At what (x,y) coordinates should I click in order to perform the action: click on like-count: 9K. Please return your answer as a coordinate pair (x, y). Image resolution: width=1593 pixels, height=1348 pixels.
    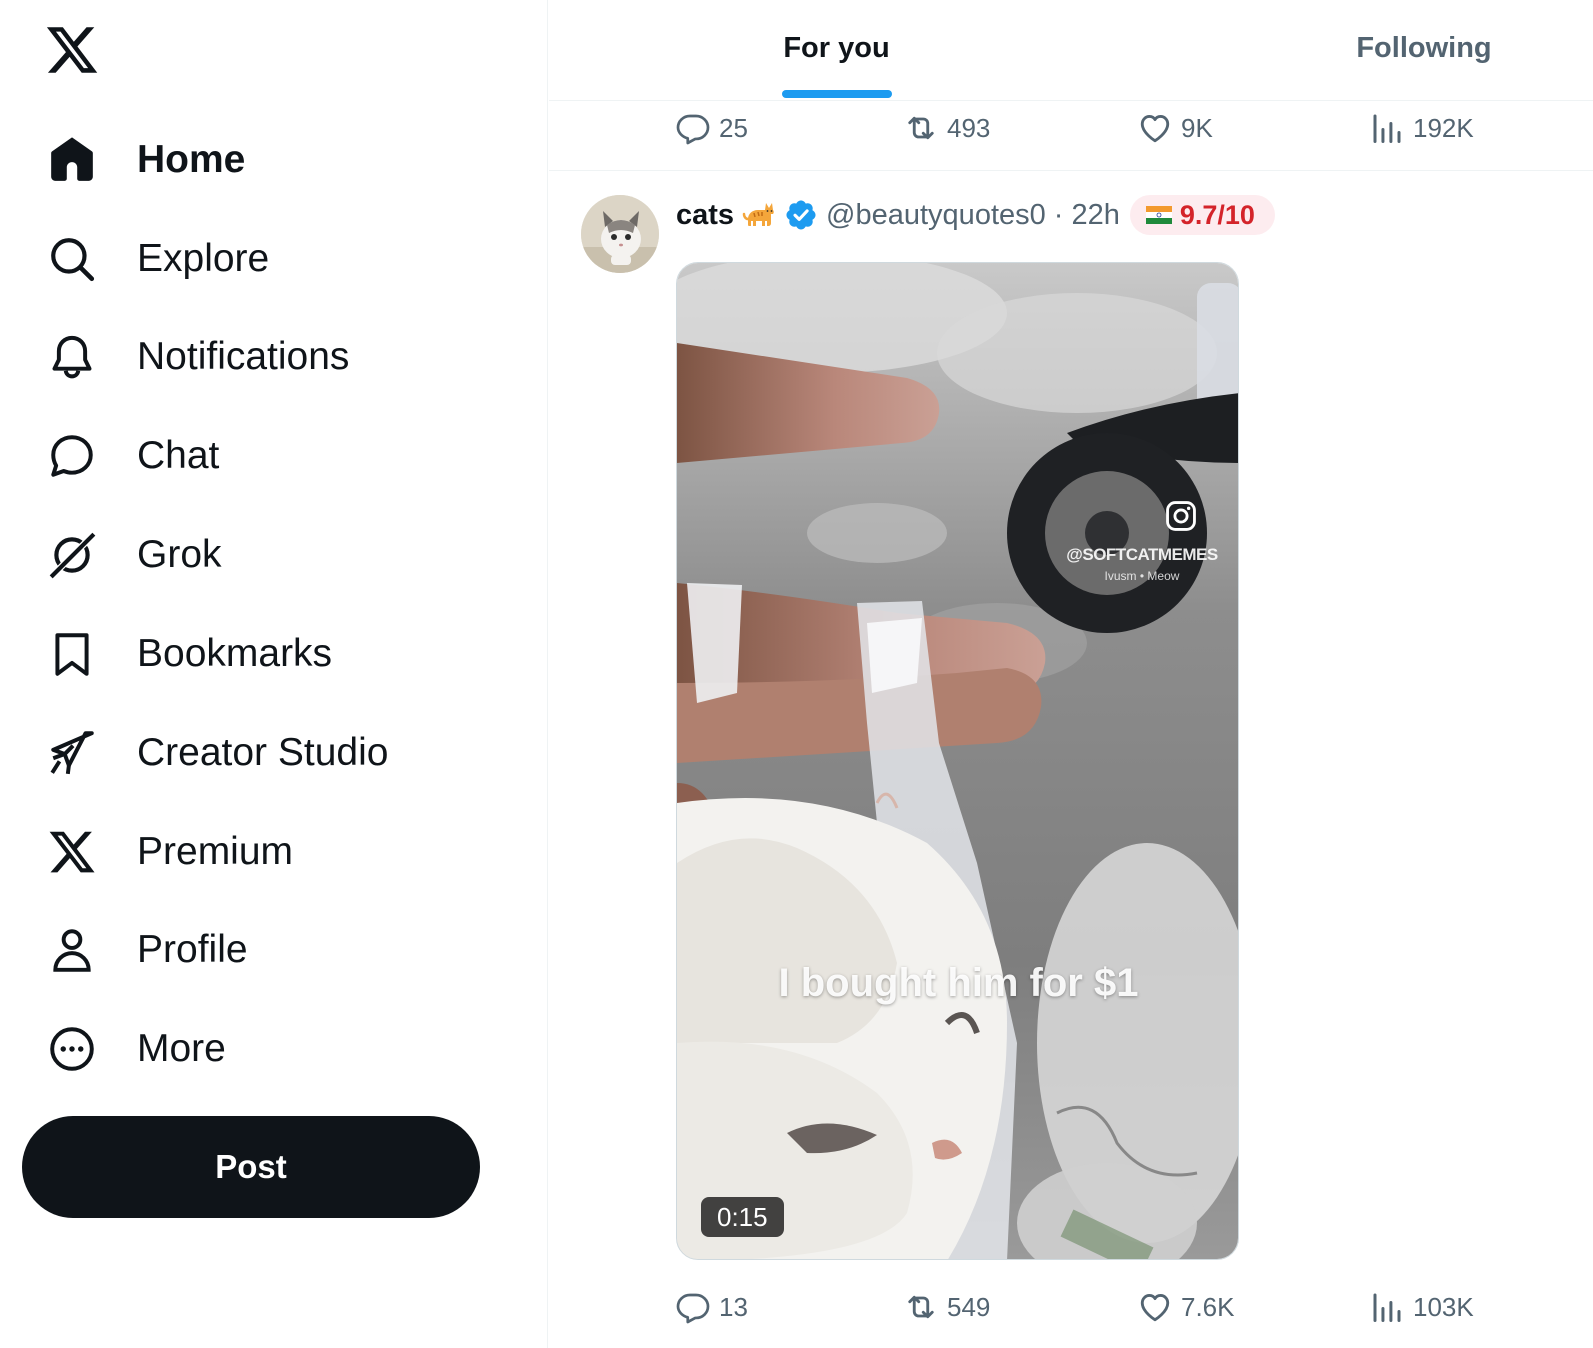
    Looking at the image, I should click on (1197, 127).